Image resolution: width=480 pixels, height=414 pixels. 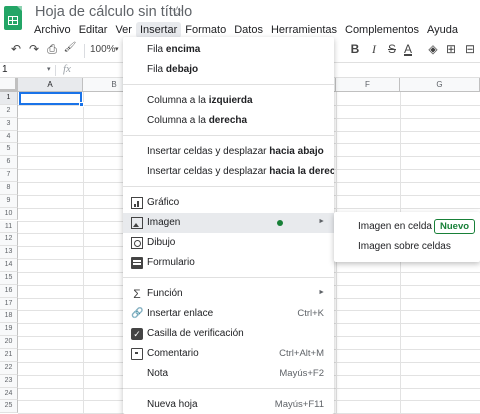 What do you see at coordinates (228, 354) in the screenshot?
I see `menu-comment: Comentario Ctrl+Alt+M` at bounding box center [228, 354].